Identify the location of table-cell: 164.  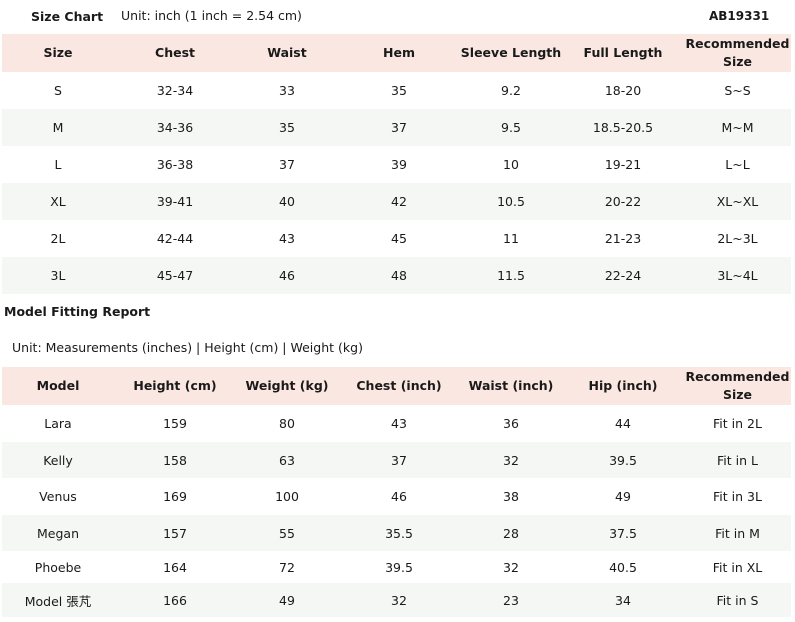
(175, 567).